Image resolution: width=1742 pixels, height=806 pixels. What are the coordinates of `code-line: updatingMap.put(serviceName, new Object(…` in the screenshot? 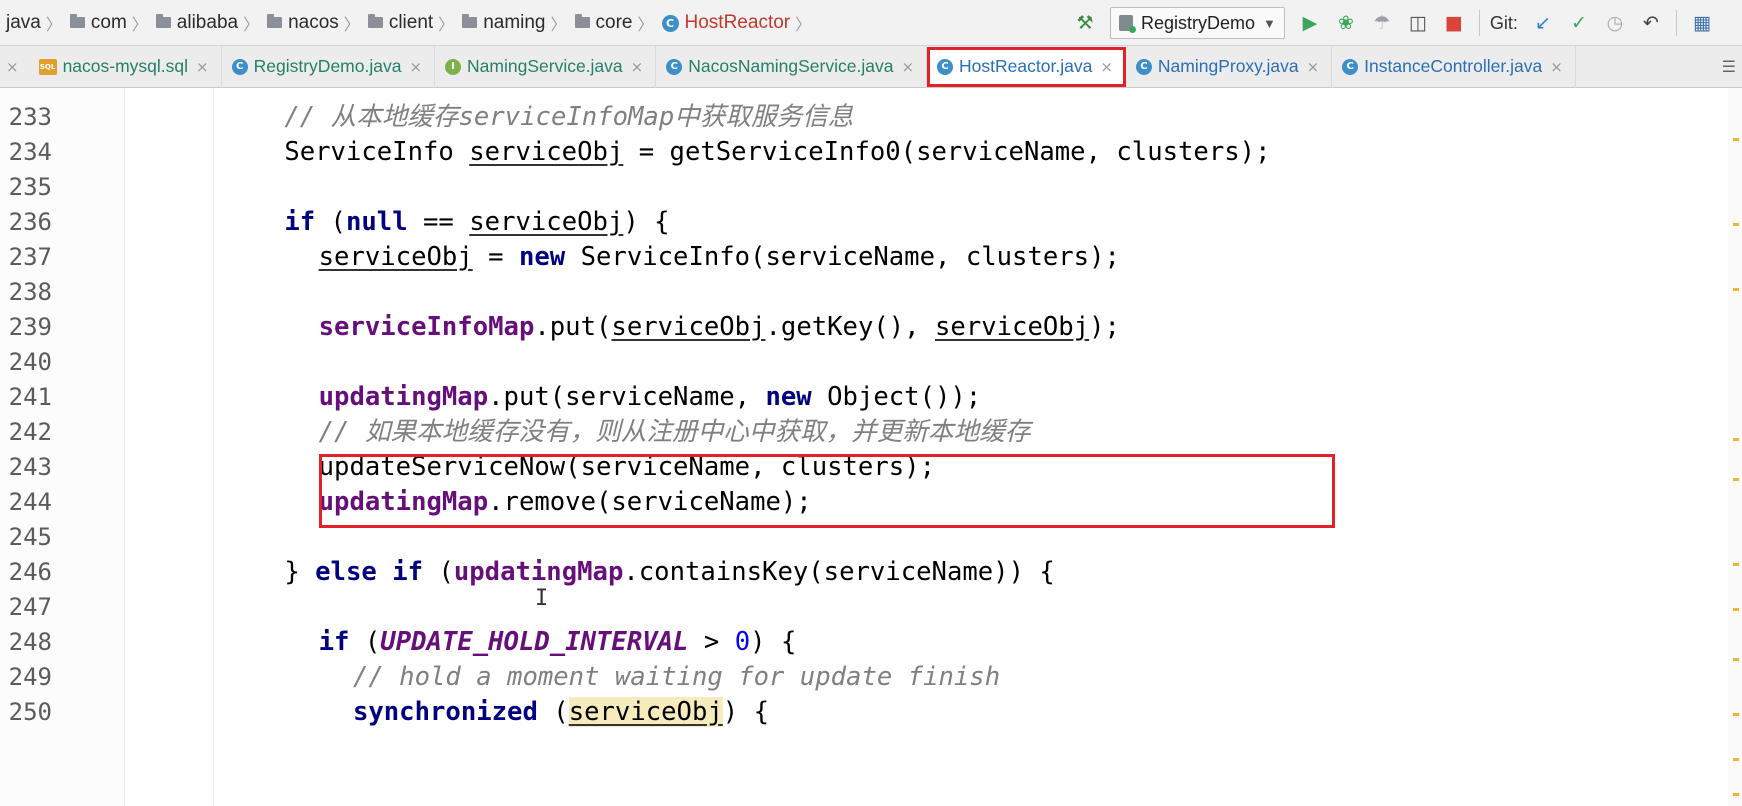 It's located at (650, 397).